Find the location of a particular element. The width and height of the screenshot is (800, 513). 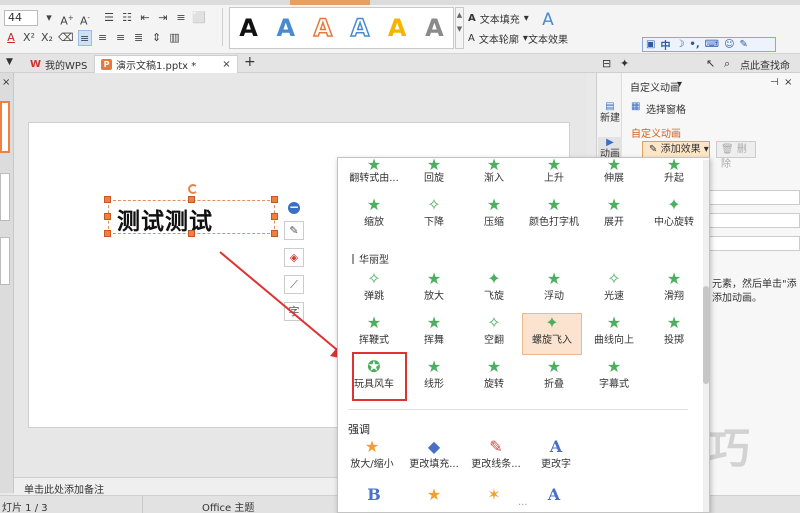

gallery-scroll-icon: ▲ ▼ is located at coordinates (459, 28).